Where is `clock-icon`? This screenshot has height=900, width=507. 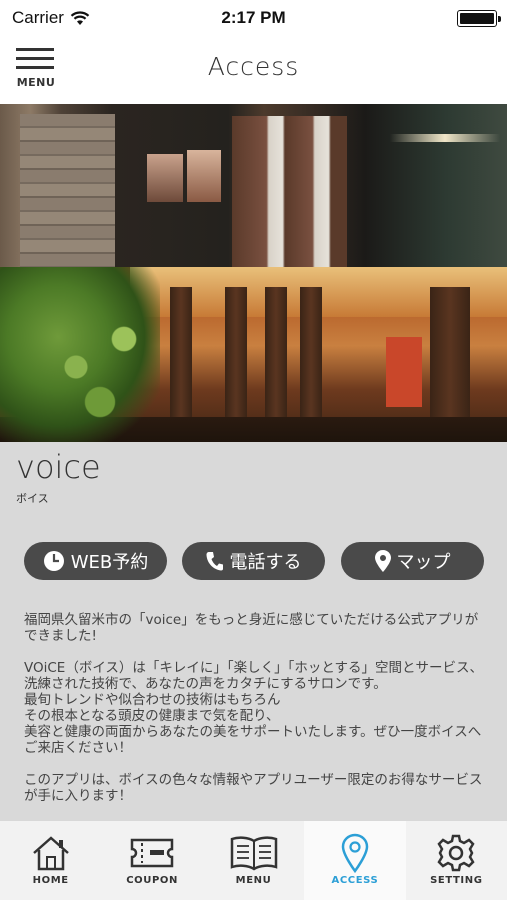 clock-icon is located at coordinates (53, 561).